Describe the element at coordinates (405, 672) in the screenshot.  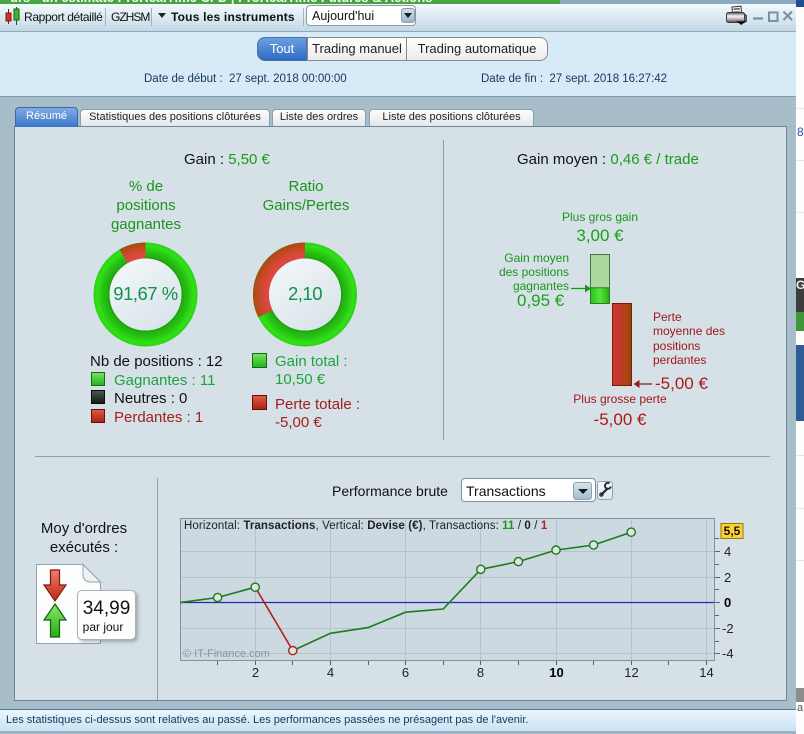
I see `svg-text: 6` at that location.